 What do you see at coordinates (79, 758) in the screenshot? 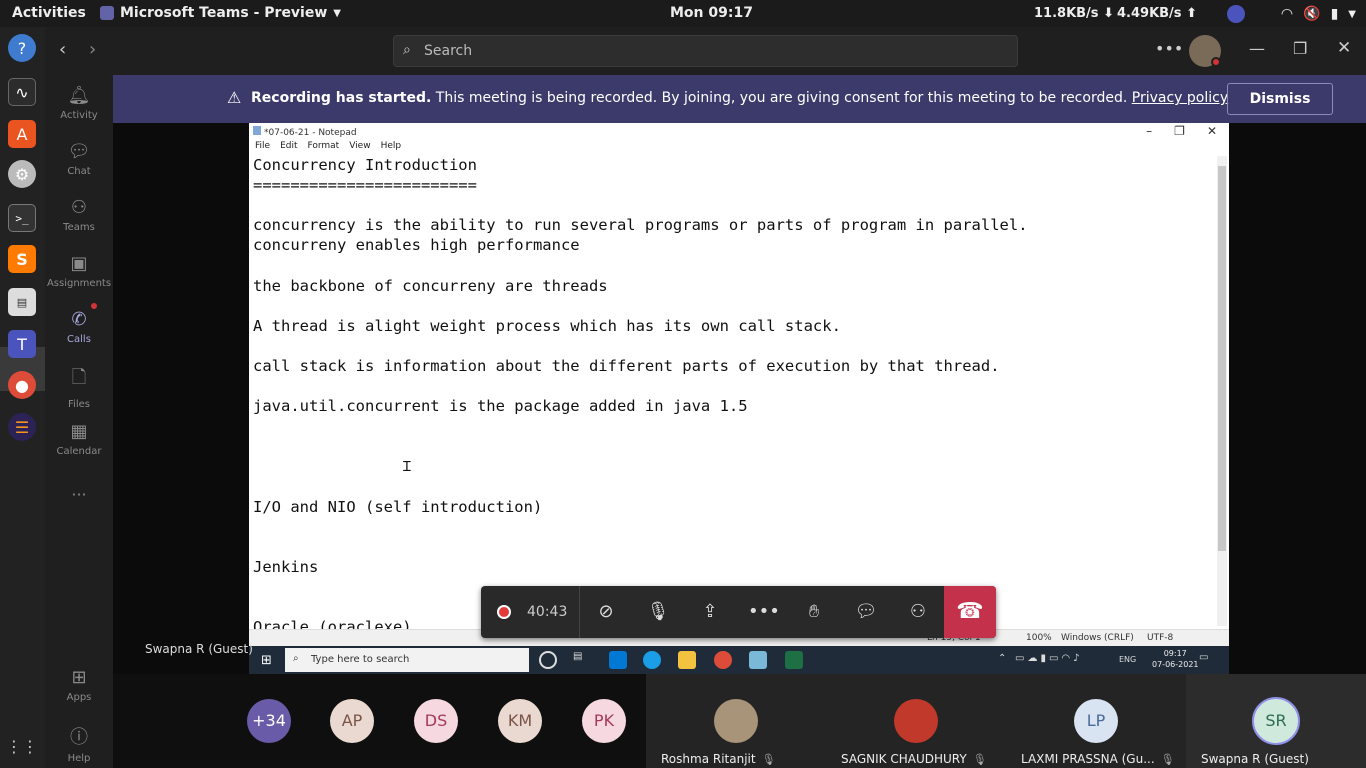
I see `rail-help-label: Help` at bounding box center [79, 758].